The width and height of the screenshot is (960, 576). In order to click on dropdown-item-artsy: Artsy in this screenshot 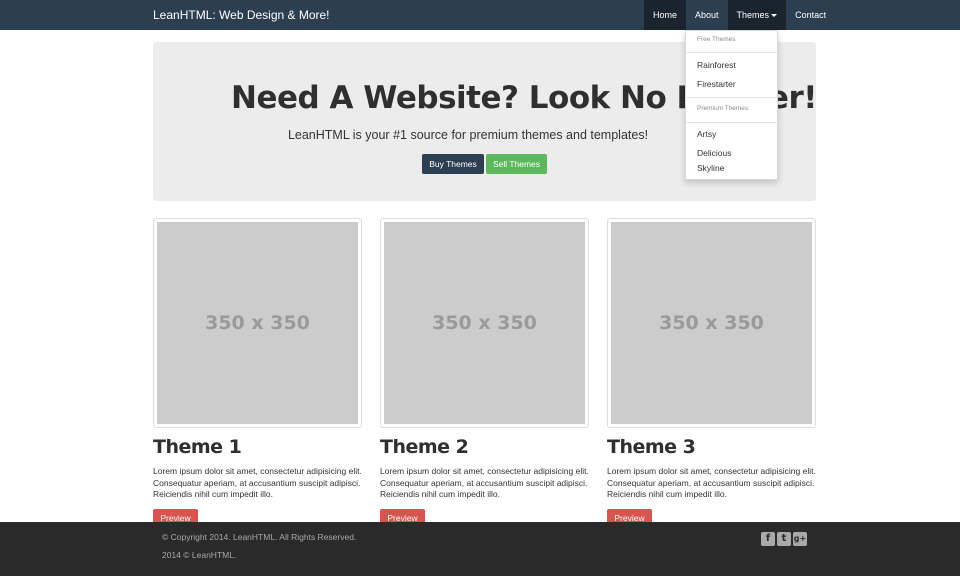, I will do `click(706, 134)`.